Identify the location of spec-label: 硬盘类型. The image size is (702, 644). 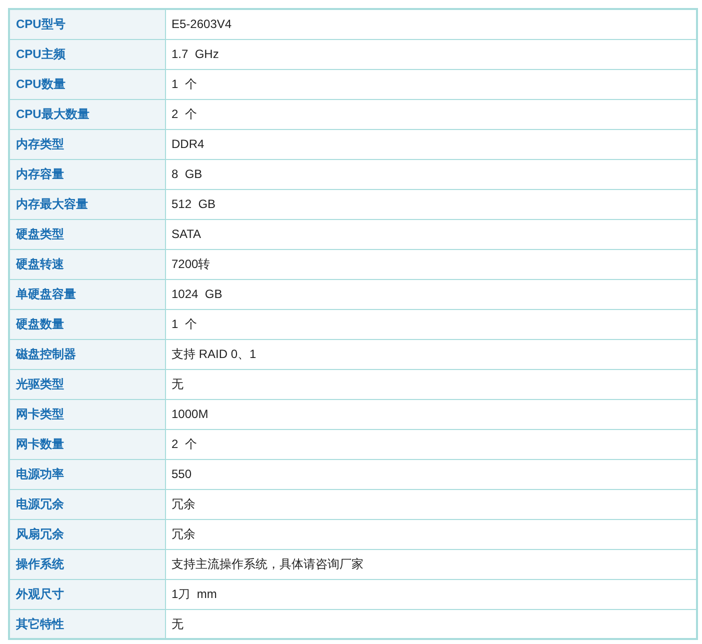
(87, 234).